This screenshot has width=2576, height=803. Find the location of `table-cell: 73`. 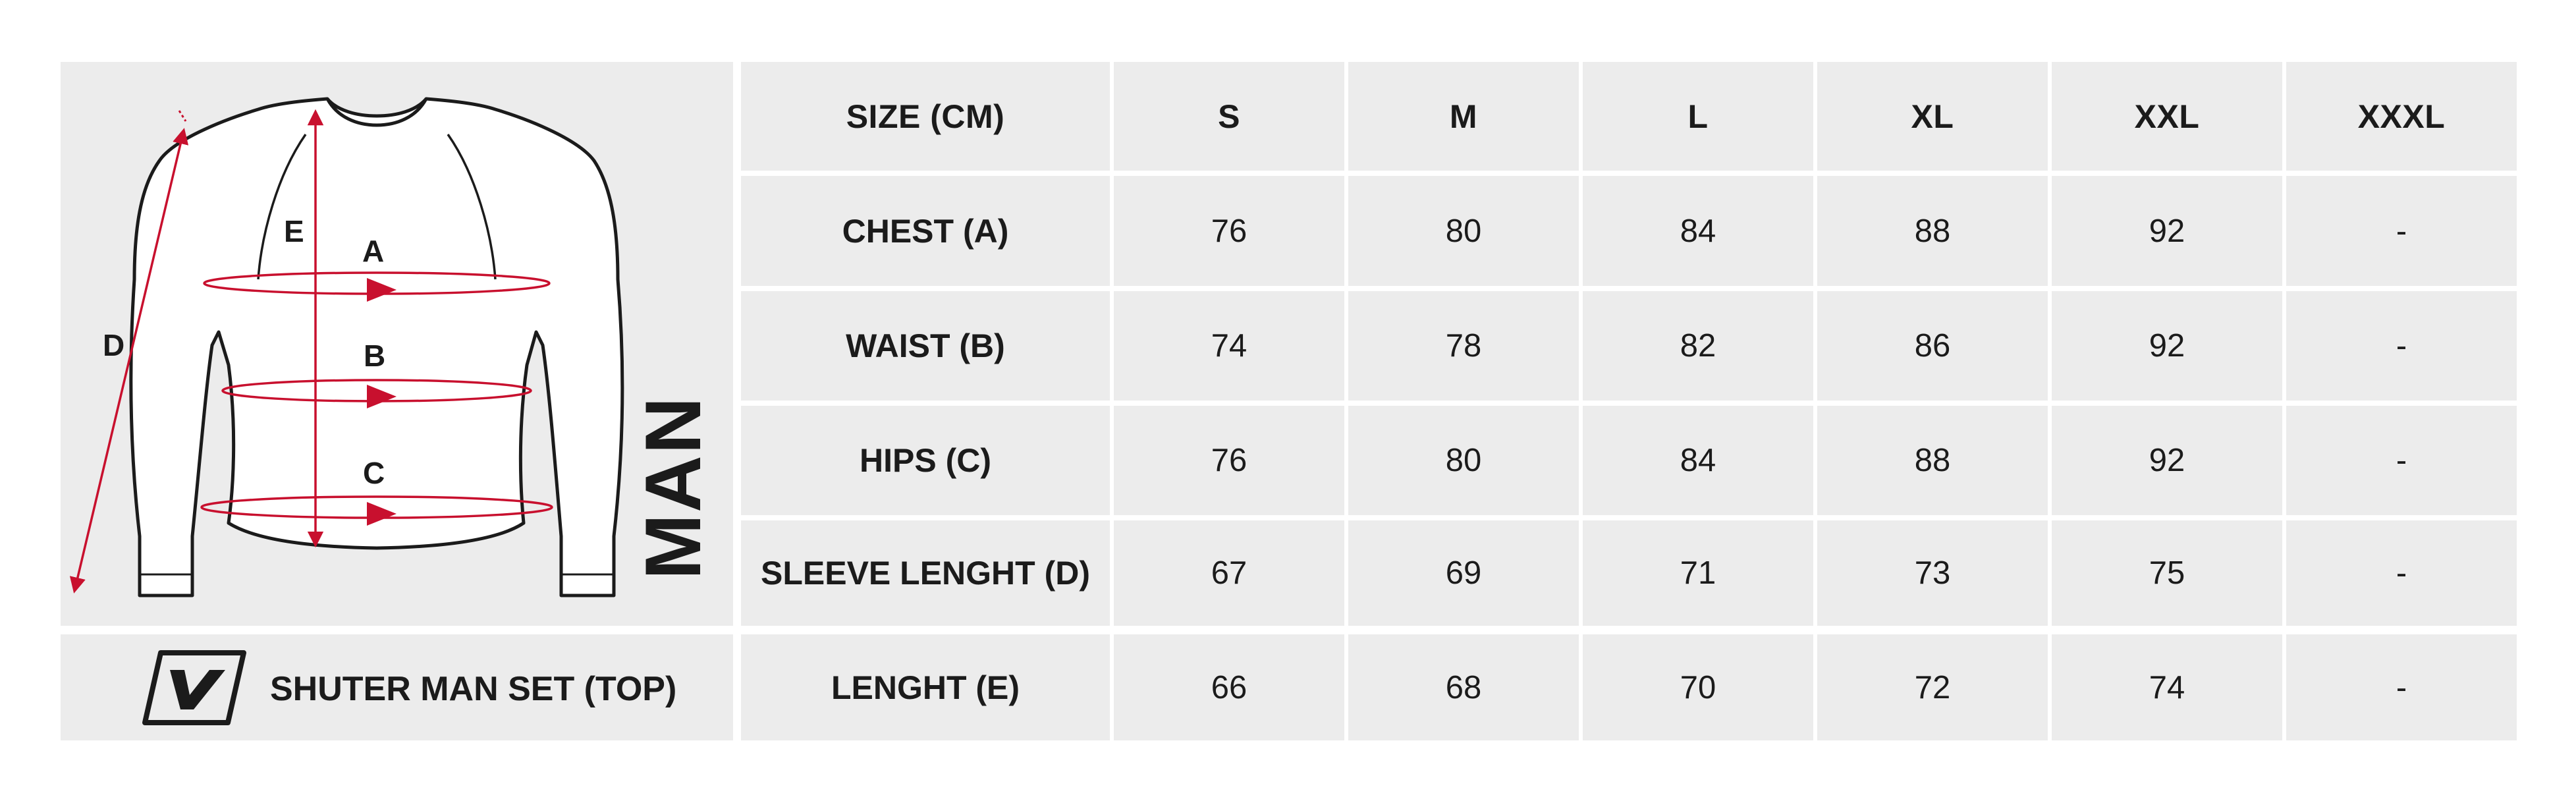

table-cell: 73 is located at coordinates (1932, 573).